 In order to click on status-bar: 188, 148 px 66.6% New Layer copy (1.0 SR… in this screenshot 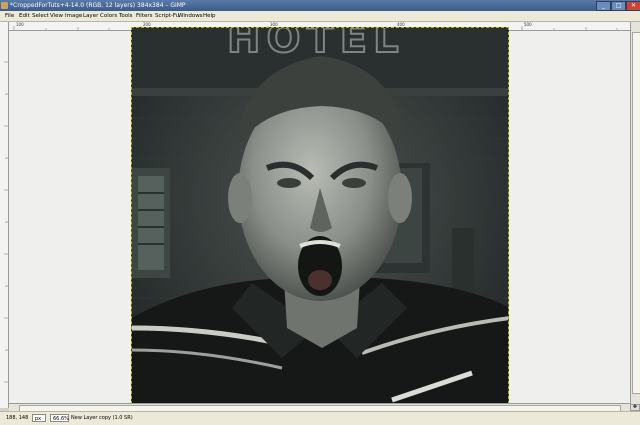, I will do `click(320, 418)`.